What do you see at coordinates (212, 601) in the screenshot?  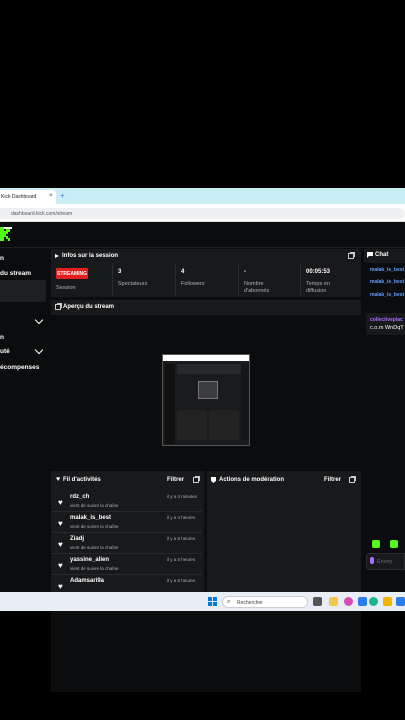 I see `windows-start-icon` at bounding box center [212, 601].